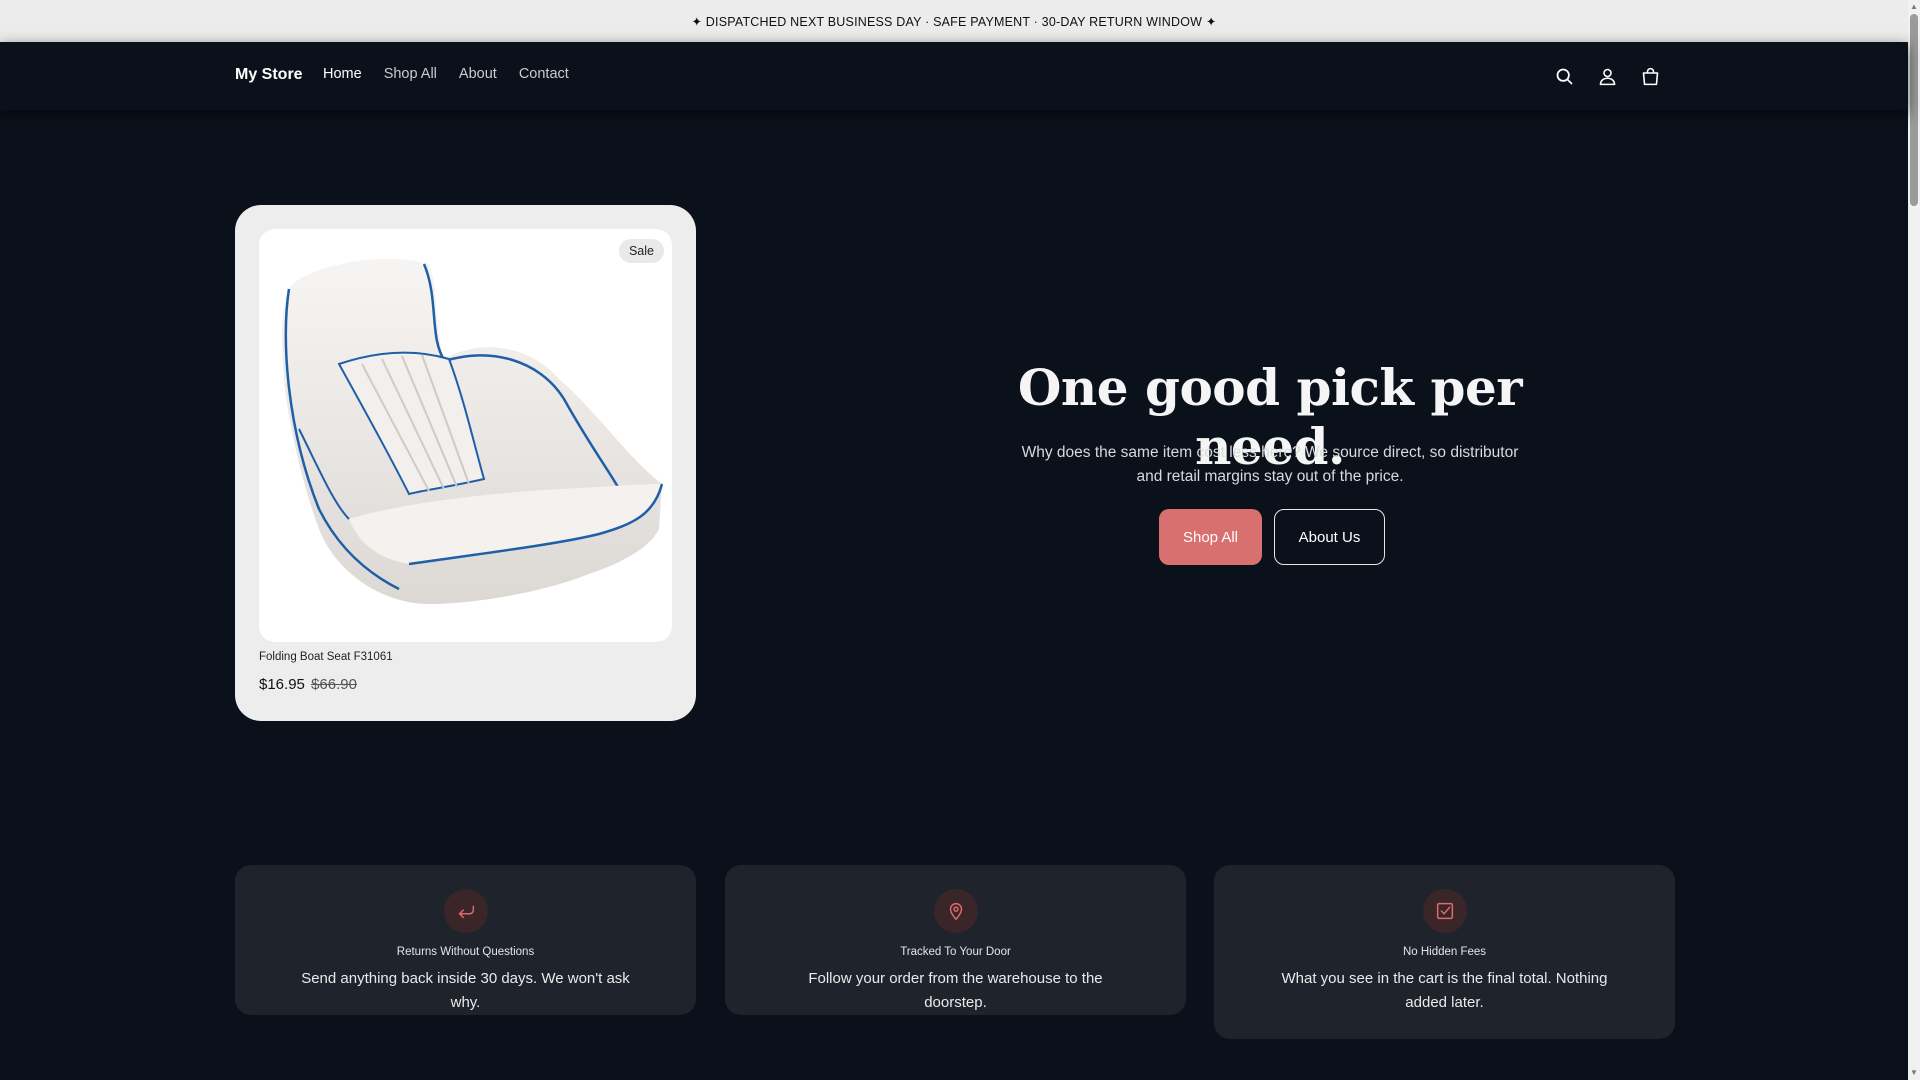 The image size is (1920, 1080). What do you see at coordinates (446, 74) in the screenshot?
I see `main-nav: Home Shop All About Contact` at bounding box center [446, 74].